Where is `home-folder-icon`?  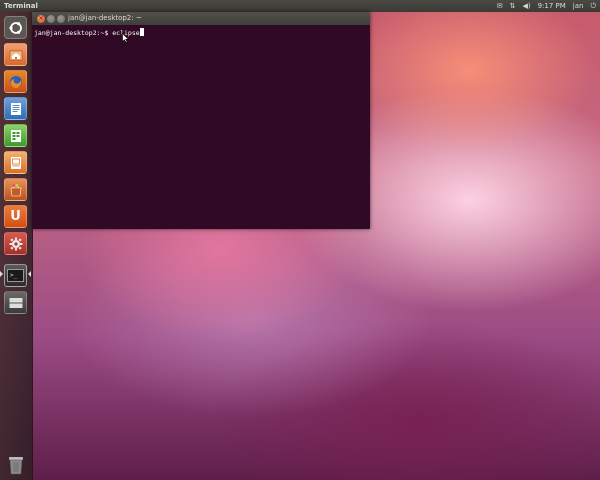 home-folder-icon is located at coordinates (15, 55).